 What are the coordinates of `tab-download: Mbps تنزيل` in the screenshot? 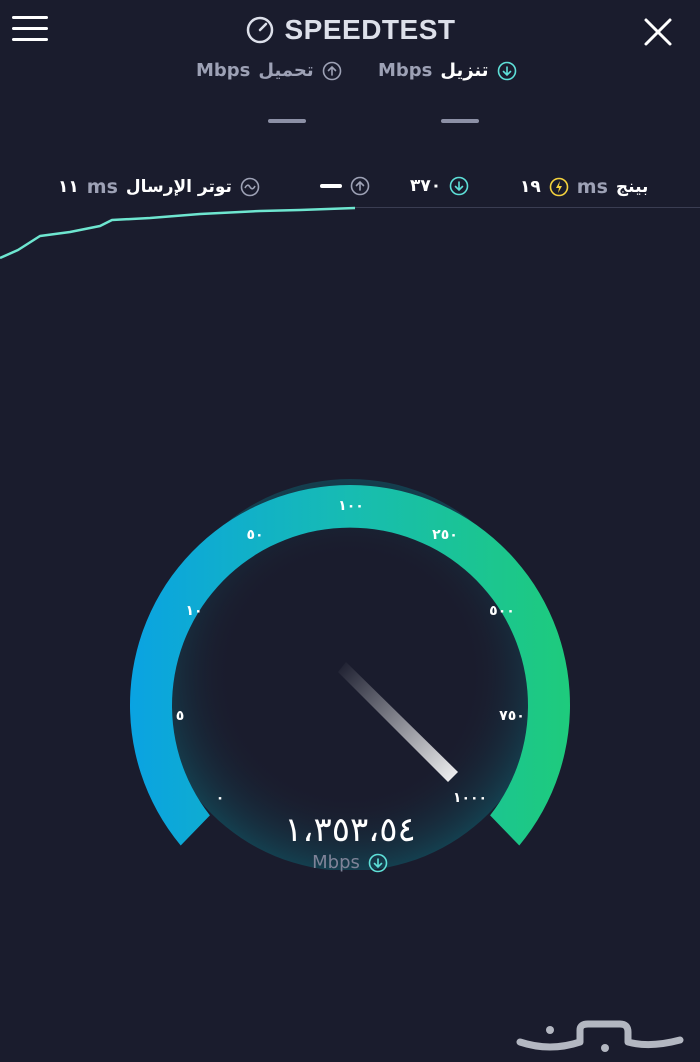 It's located at (447, 70).